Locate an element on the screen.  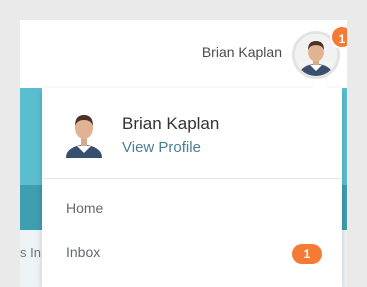
profile-name: Brian Kaplan is located at coordinates (171, 123).